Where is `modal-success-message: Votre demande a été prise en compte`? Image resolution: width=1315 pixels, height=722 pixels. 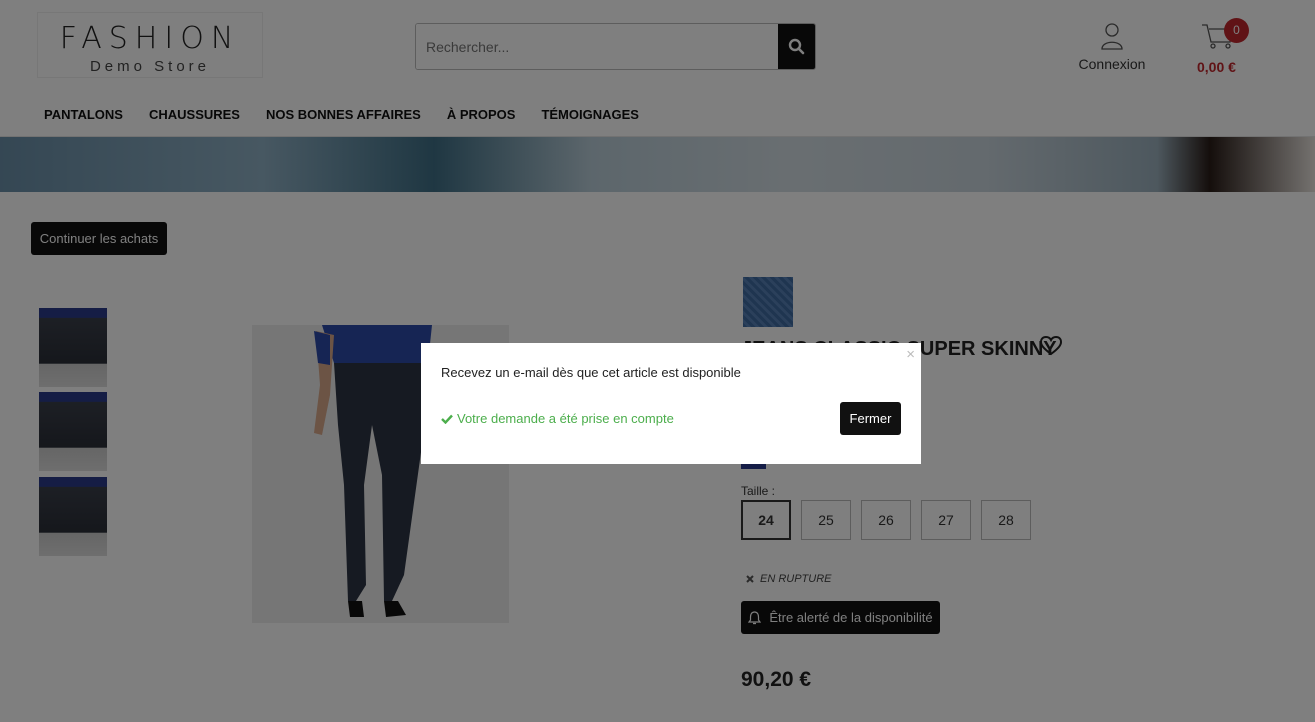
modal-success-message: Votre demande a été prise en compte is located at coordinates (557, 418).